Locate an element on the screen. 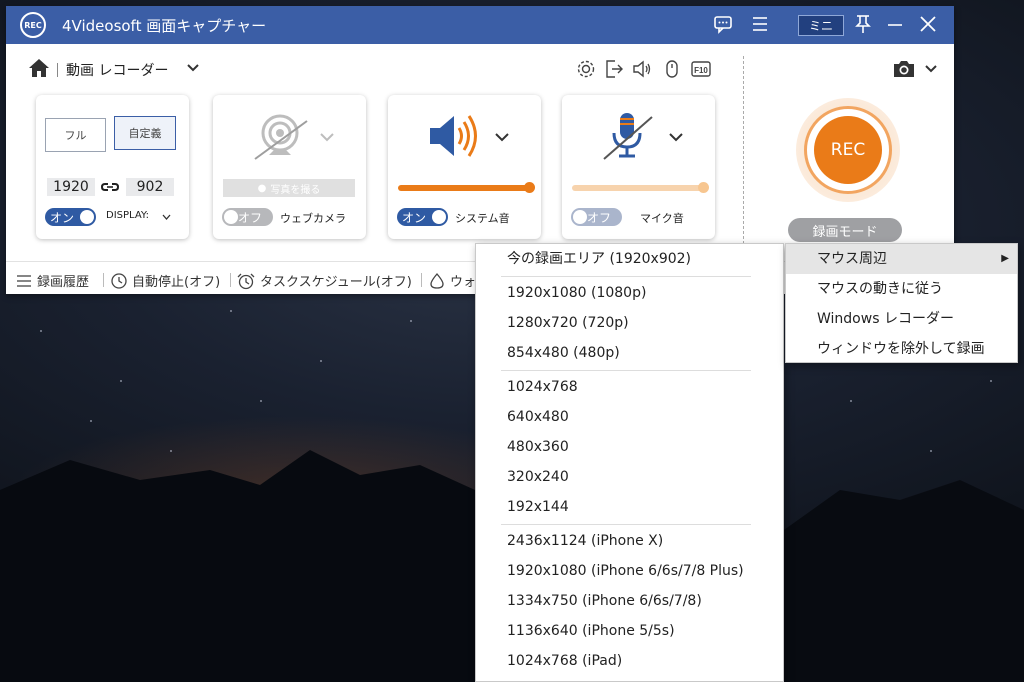  clock-icon is located at coordinates (119, 280).